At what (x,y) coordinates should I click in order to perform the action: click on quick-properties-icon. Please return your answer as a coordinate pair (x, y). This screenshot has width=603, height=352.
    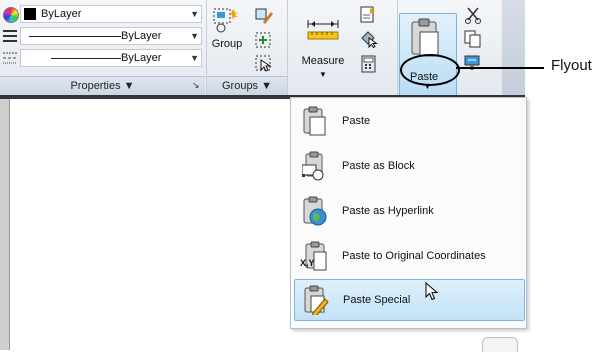
    Looking at the image, I should click on (369, 15).